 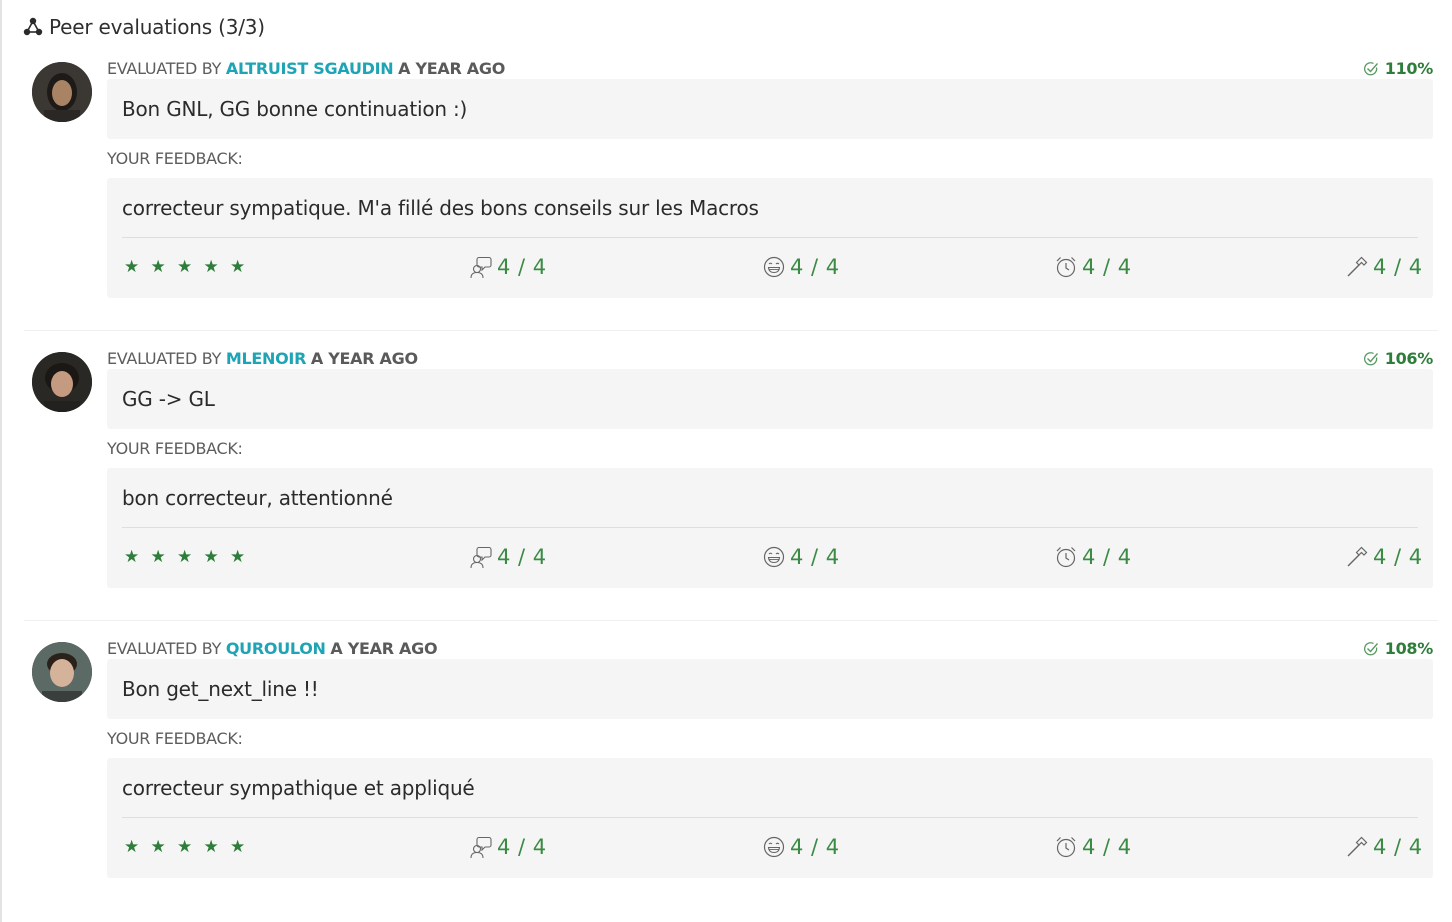 What do you see at coordinates (33, 27) in the screenshot?
I see `network-nodes-icon` at bounding box center [33, 27].